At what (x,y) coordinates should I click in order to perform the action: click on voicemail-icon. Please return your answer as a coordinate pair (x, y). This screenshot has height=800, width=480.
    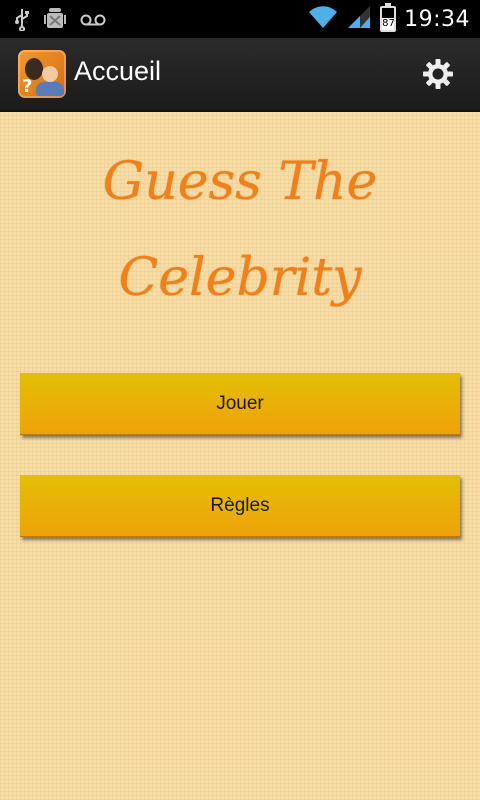
    Looking at the image, I should click on (93, 21).